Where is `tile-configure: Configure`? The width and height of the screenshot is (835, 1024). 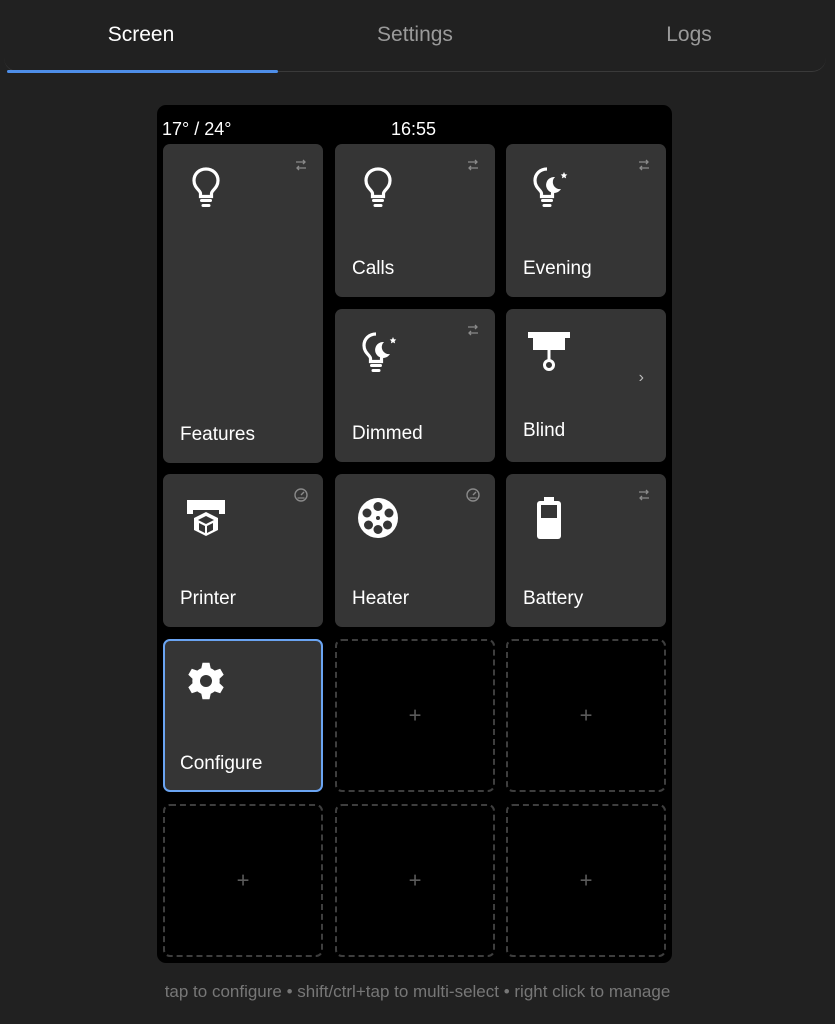 tile-configure: Configure is located at coordinates (243, 715).